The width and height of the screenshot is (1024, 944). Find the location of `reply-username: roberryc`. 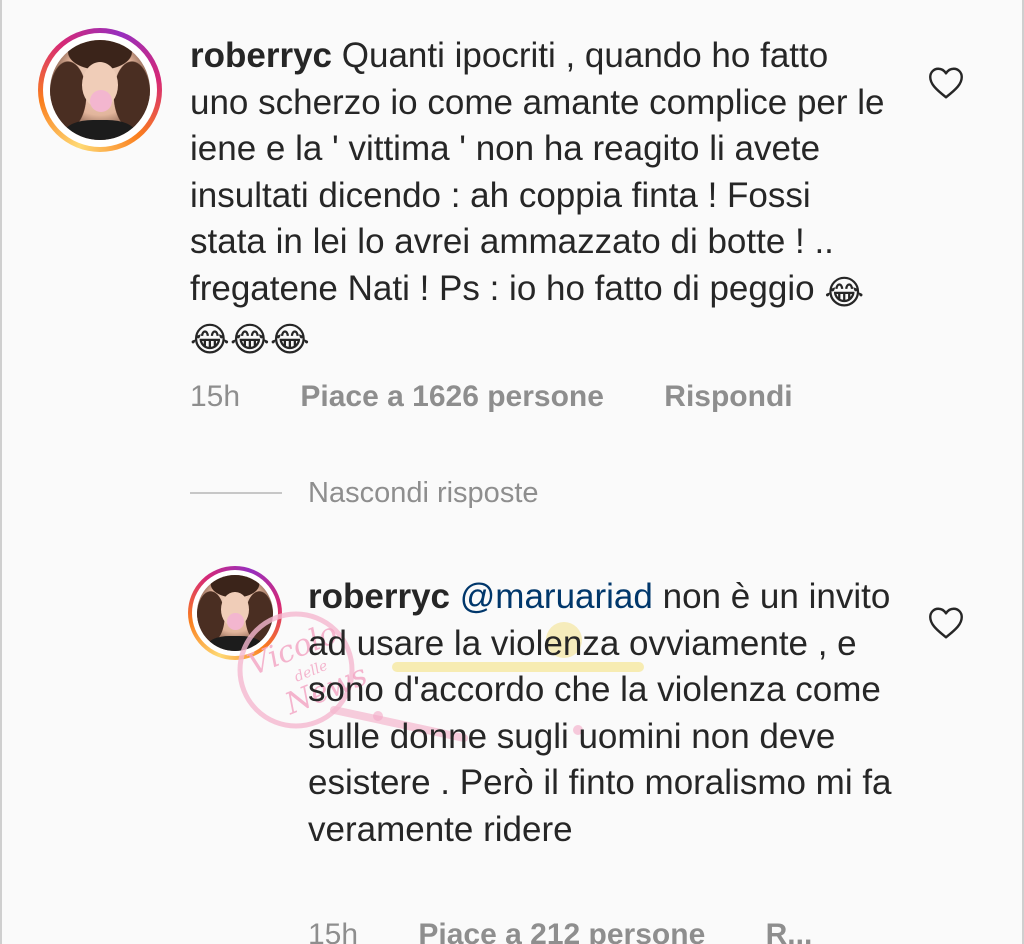

reply-username: roberryc is located at coordinates (379, 596).